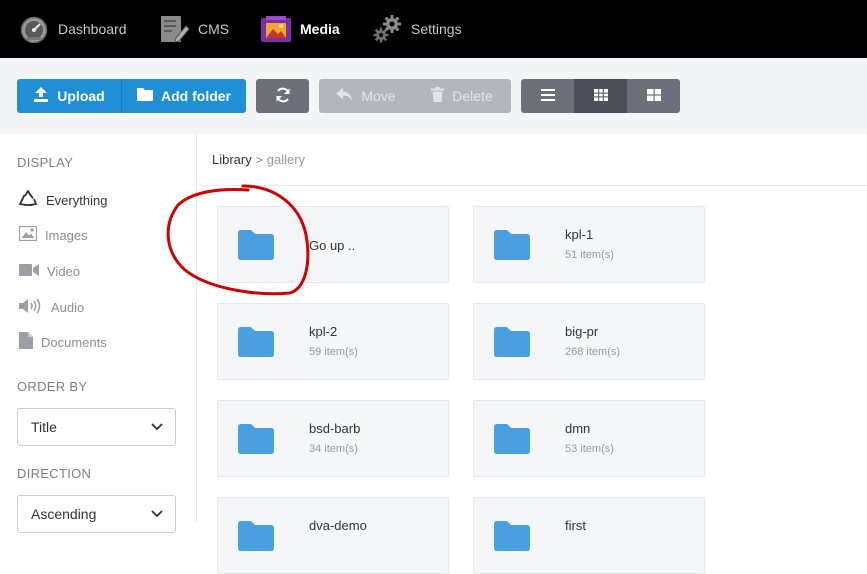 This screenshot has height=574, width=867. I want to click on dashboard-icon, so click(34, 29).